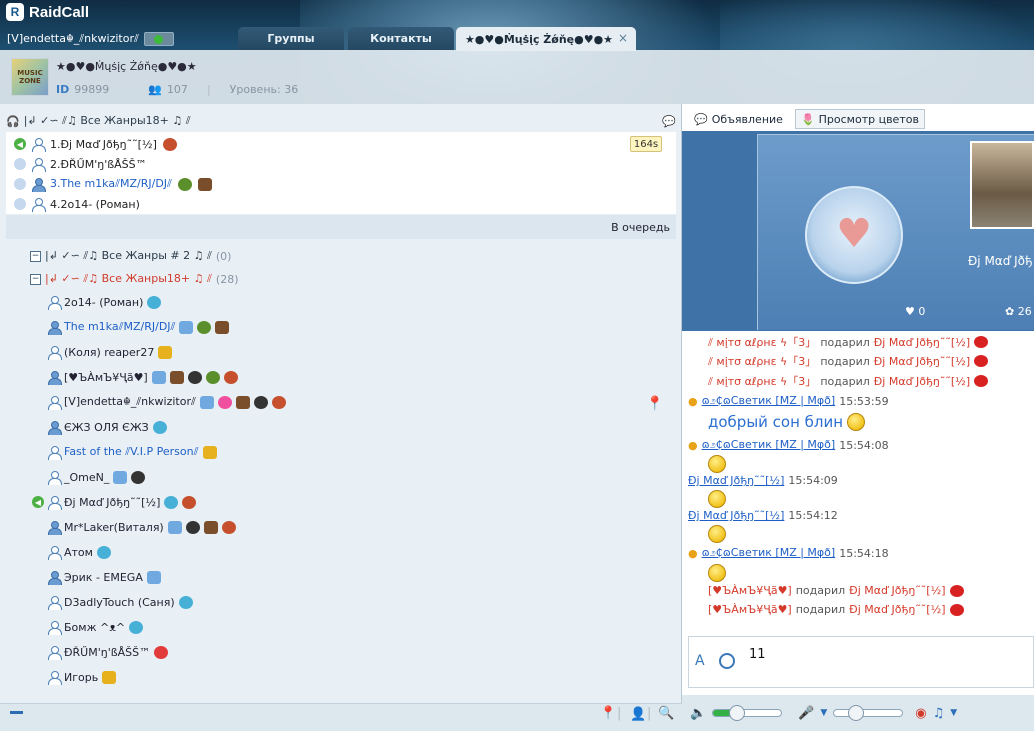  Describe the element at coordinates (167, 402) in the screenshot. I see `member-row: [V]endetta☬_⫽nkwizitor⫽` at that location.